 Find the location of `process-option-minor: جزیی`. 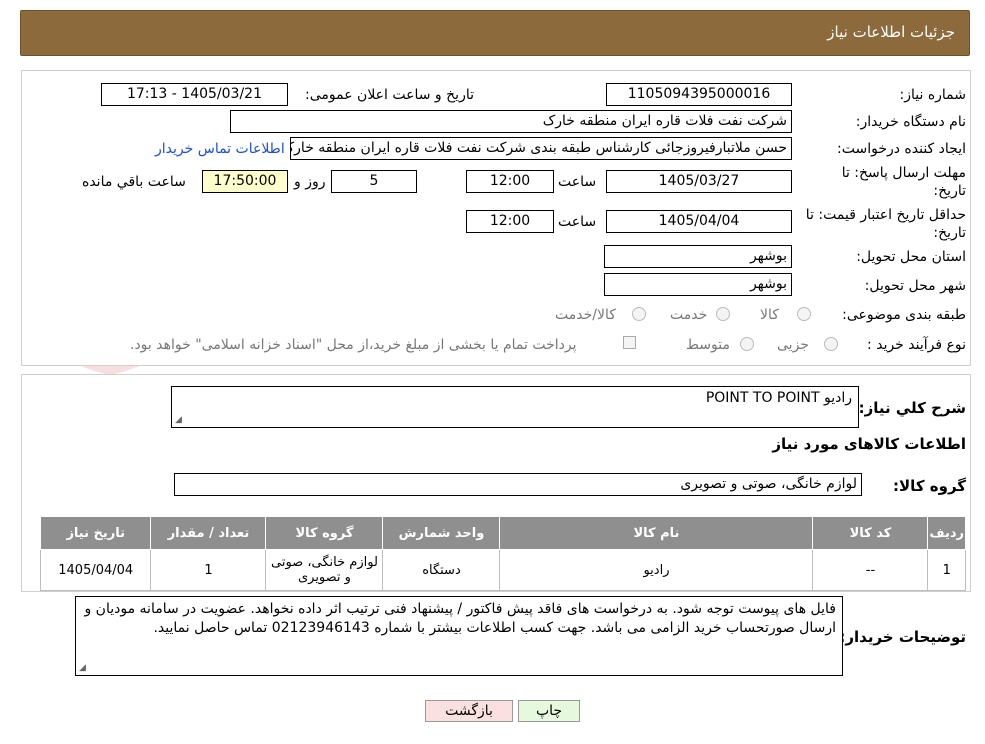

process-option-minor: جزیی is located at coordinates (793, 345).